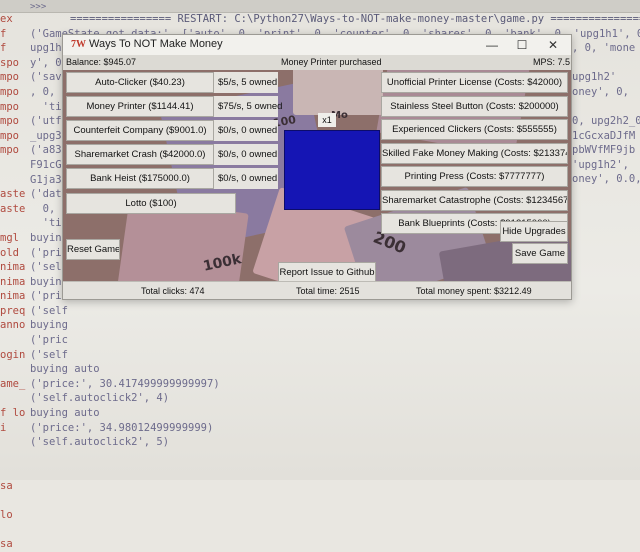  Describe the element at coordinates (474, 129) in the screenshot. I see `upgrade-buy-button: Experienced Clickers (Costs: $555555)` at that location.